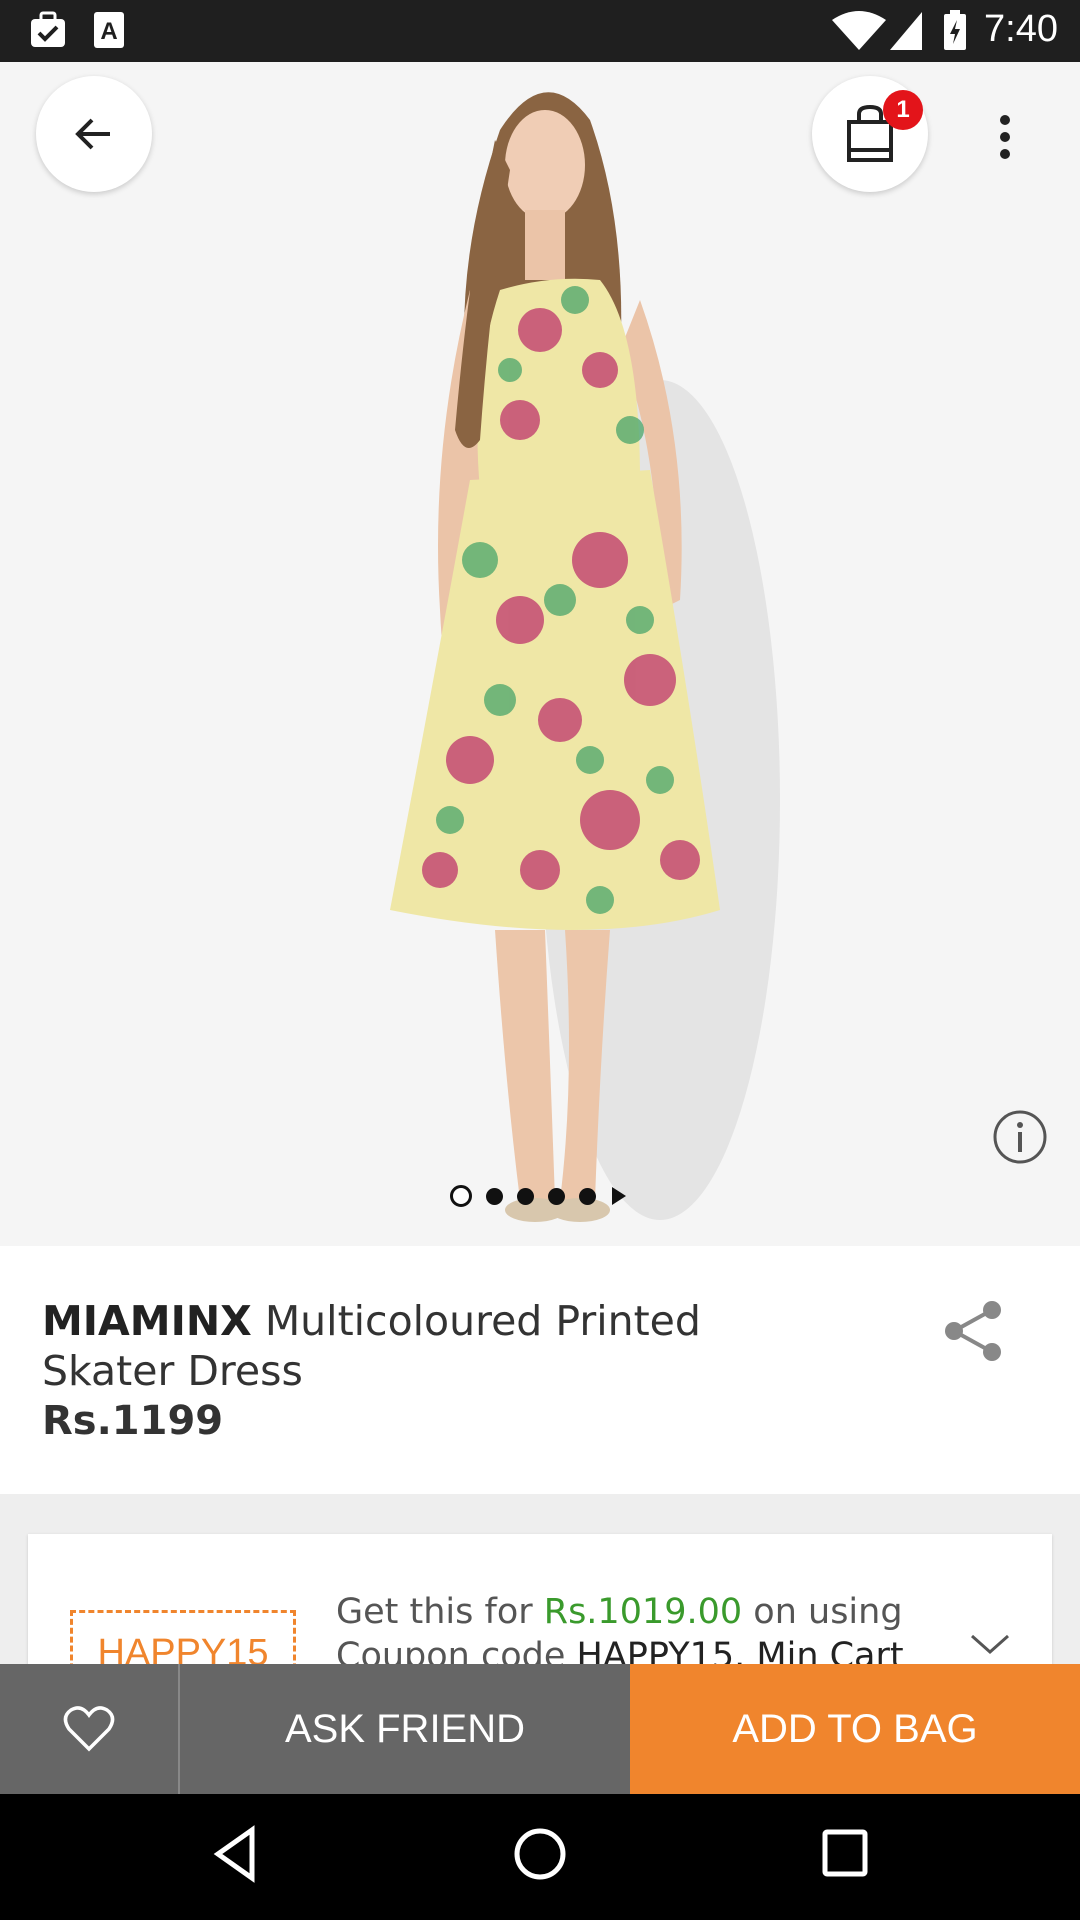 The image size is (1080, 1920). What do you see at coordinates (822, 1612) in the screenshot?
I see `coupon-text-middle: on using` at bounding box center [822, 1612].